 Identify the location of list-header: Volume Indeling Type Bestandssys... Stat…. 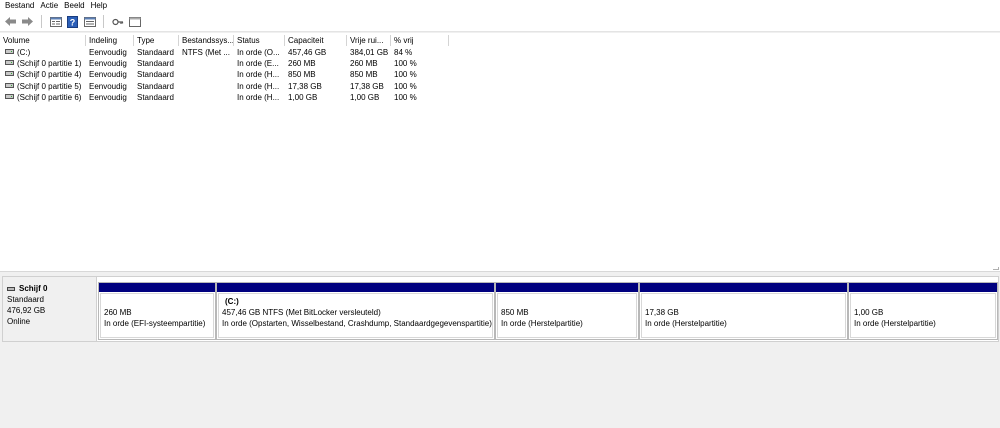
(500, 40).